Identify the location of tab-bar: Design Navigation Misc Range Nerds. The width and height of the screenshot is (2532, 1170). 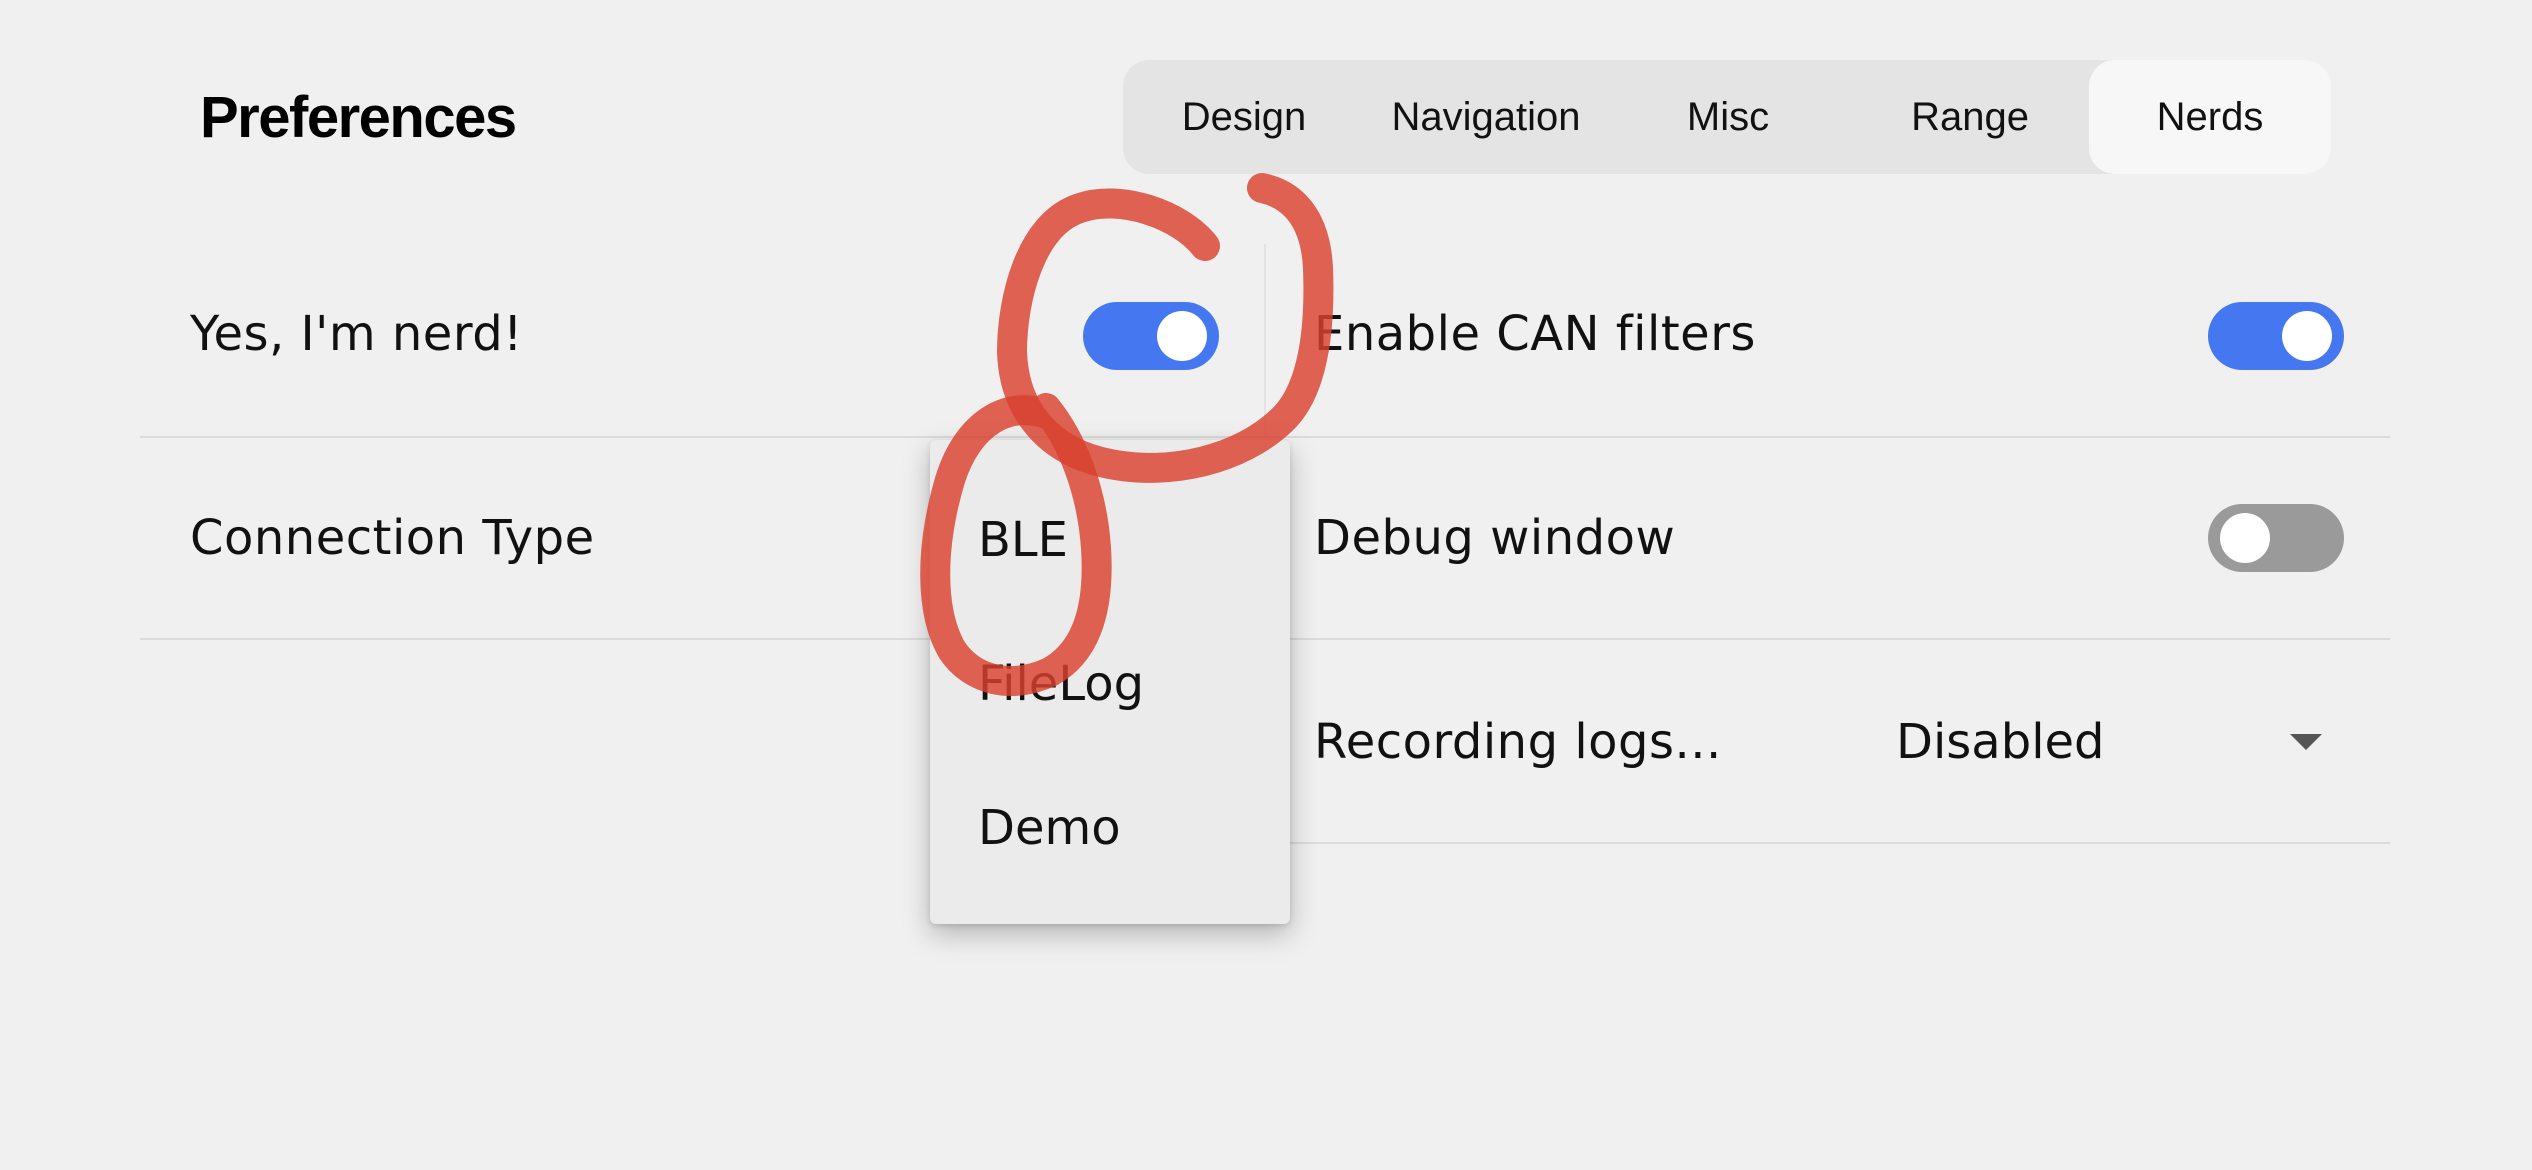
(1727, 117).